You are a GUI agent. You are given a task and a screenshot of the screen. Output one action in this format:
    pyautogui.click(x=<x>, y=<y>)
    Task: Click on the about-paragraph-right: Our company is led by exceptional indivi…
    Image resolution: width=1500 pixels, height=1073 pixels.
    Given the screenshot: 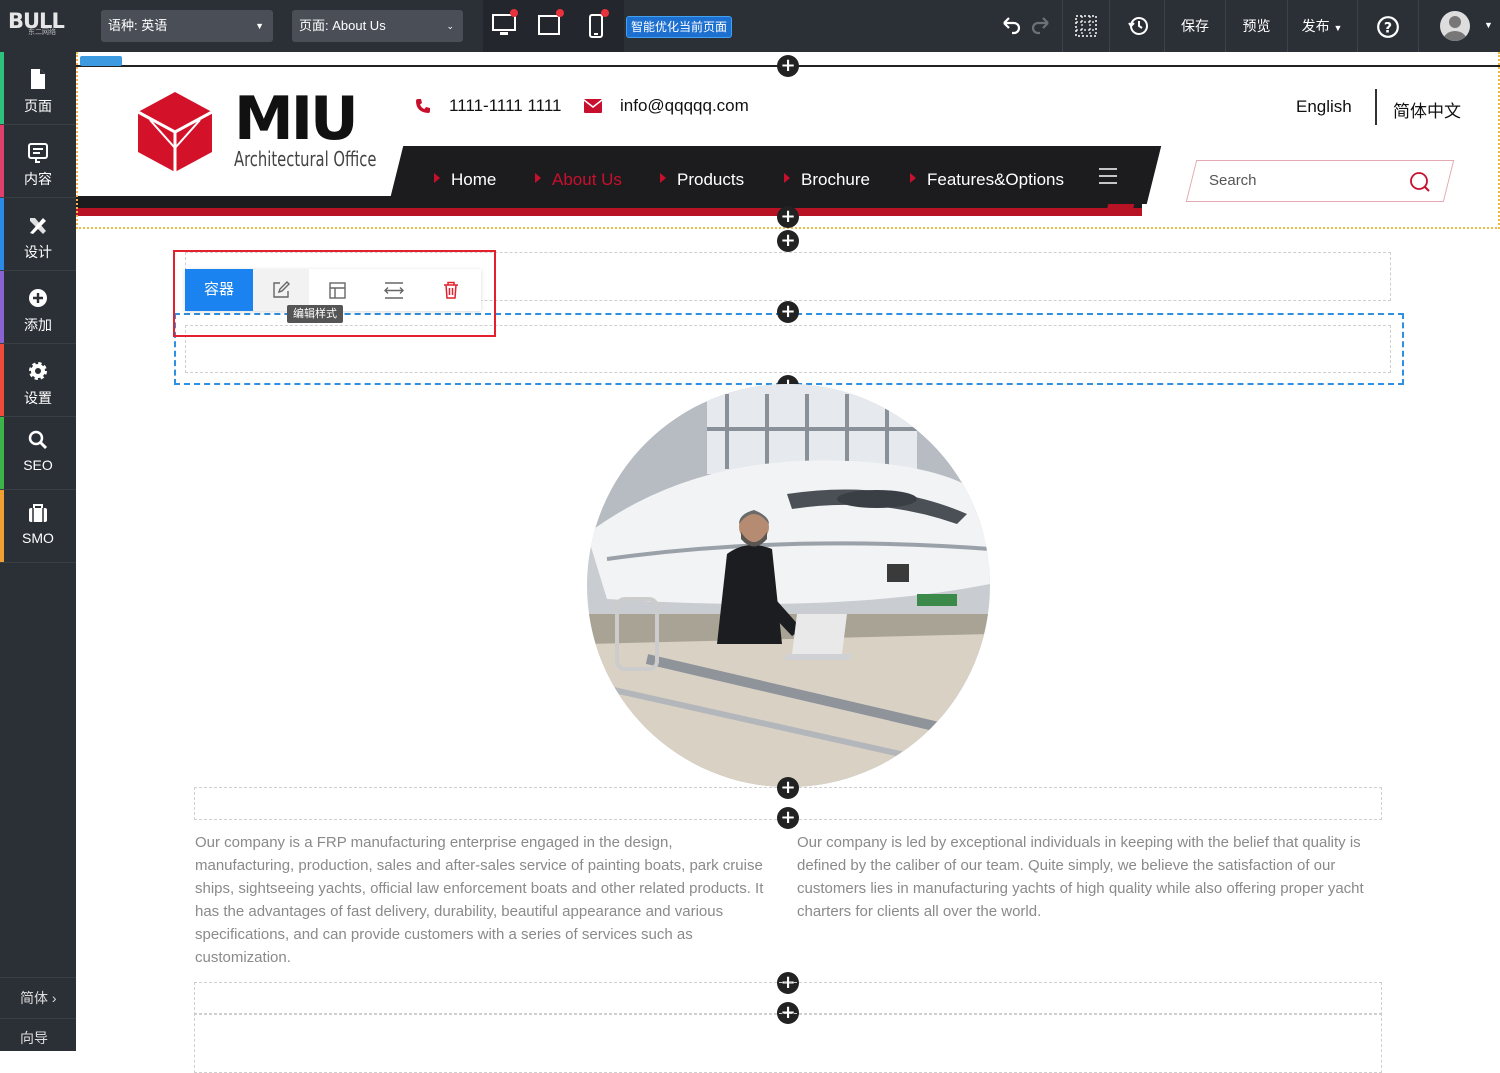 What is the action you would take?
    pyautogui.click(x=1080, y=877)
    